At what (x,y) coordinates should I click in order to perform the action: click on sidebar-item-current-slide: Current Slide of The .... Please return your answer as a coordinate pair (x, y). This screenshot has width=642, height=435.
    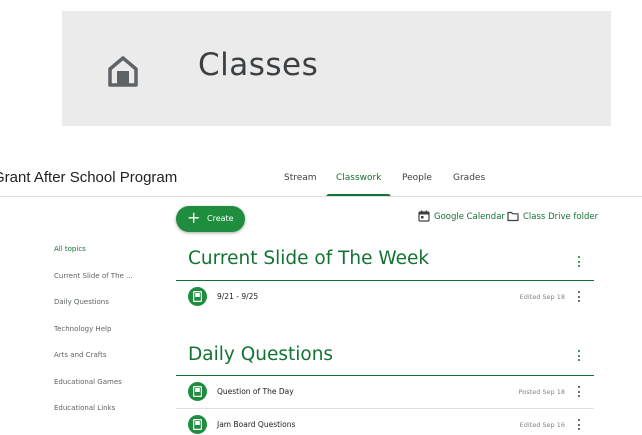
    Looking at the image, I should click on (93, 276).